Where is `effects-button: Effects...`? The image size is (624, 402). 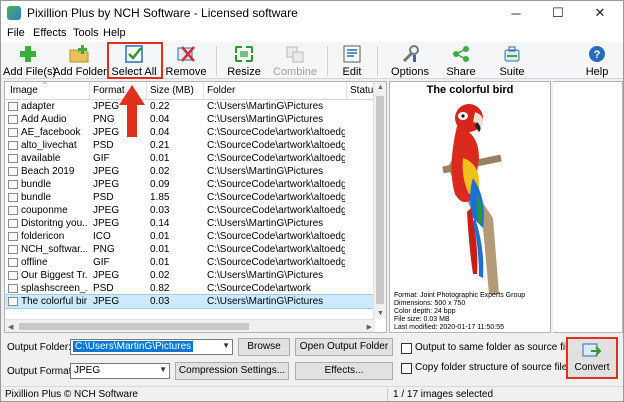 effects-button: Effects... is located at coordinates (344, 371).